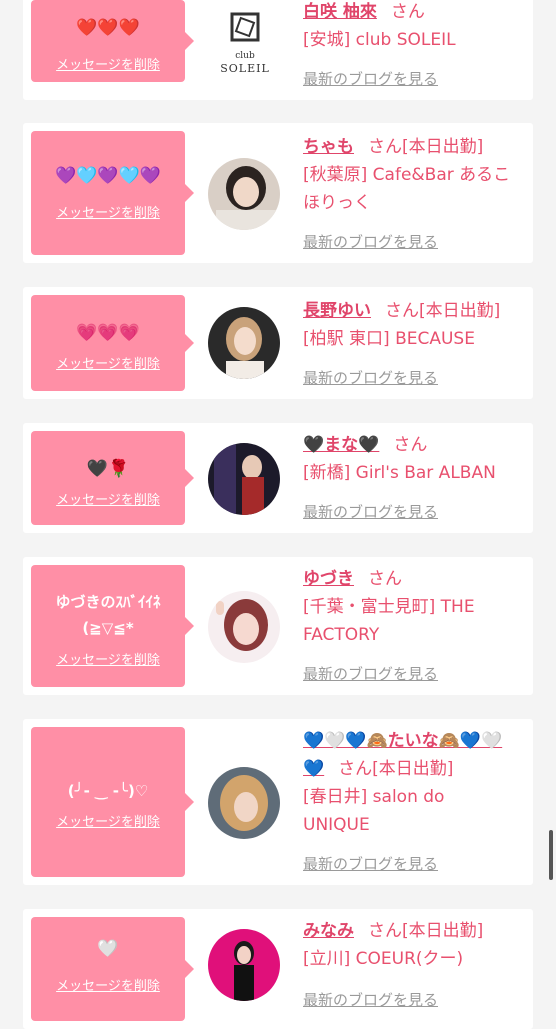 This screenshot has height=1029, width=556. Describe the element at coordinates (112, 969) in the screenshot. I see `message-bubble: 🤍 メッセージを削除` at that location.